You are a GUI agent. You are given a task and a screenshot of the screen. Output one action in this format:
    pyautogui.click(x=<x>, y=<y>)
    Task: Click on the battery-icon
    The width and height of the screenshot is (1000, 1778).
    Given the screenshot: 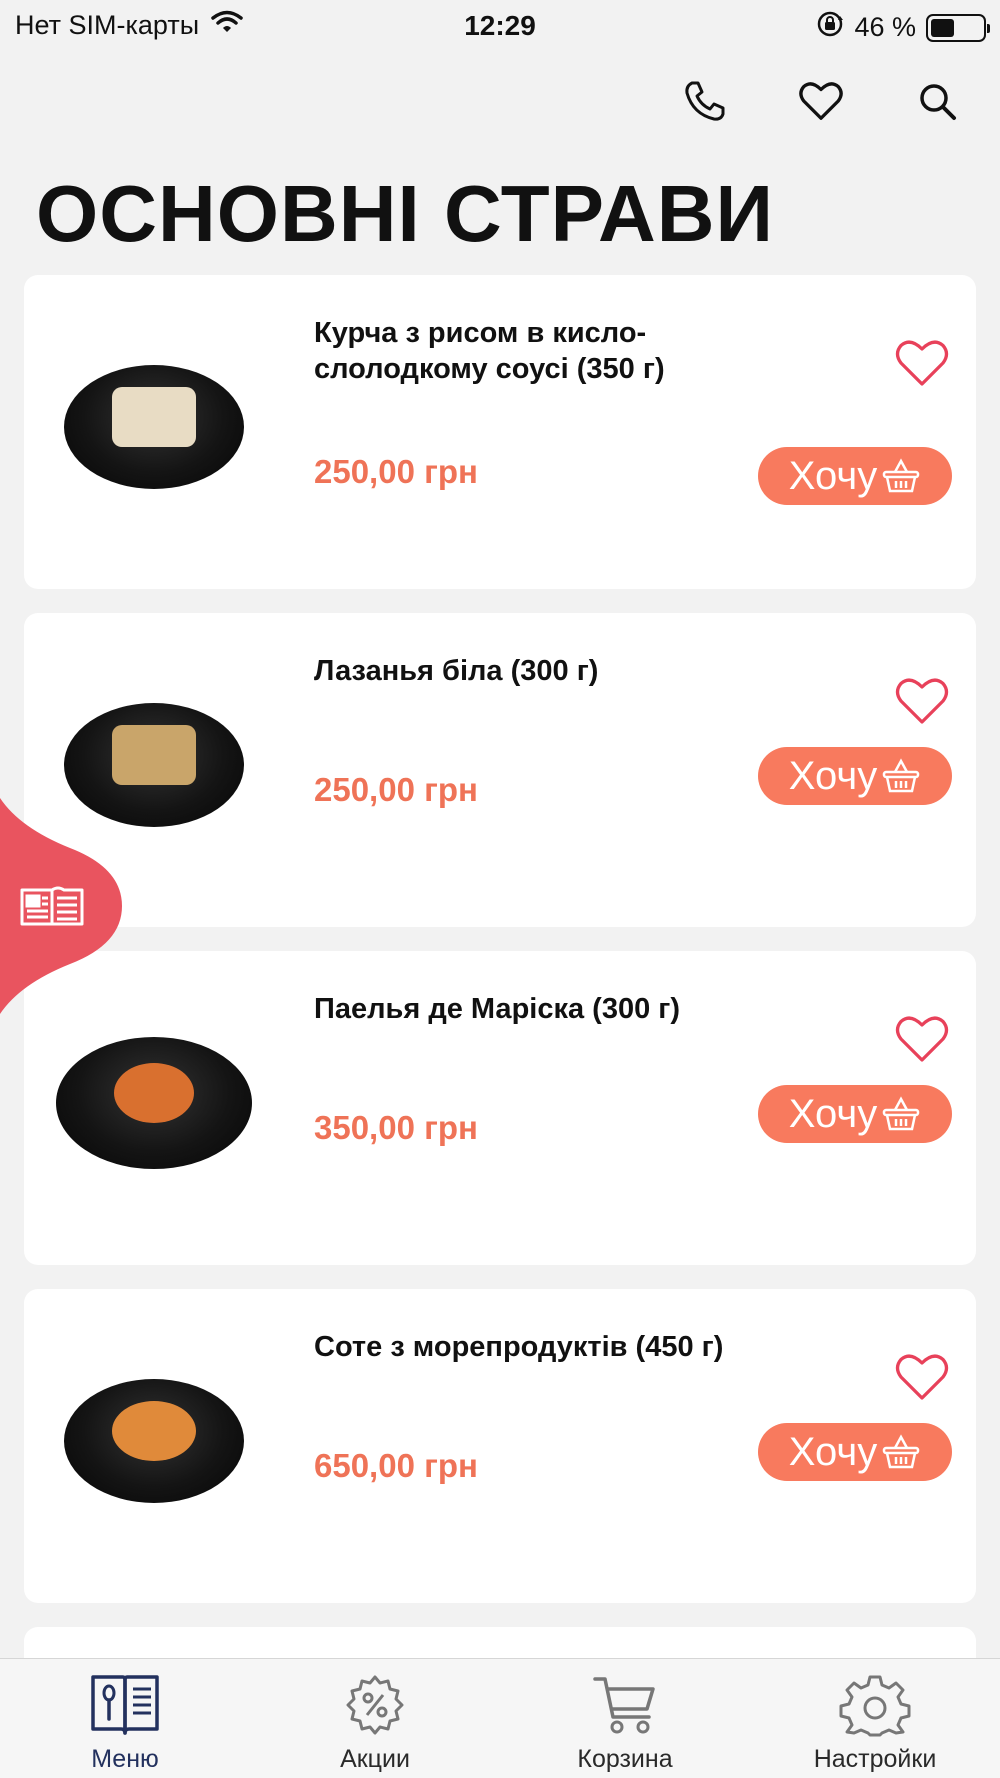 What is the action you would take?
    pyautogui.click(x=958, y=27)
    